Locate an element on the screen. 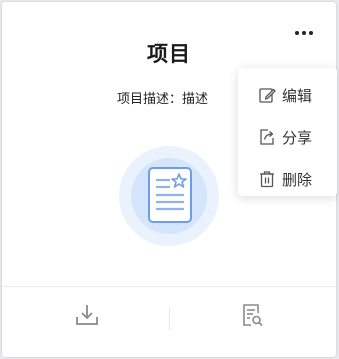 The width and height of the screenshot is (339, 359). document-illustration-icon is located at coordinates (169, 196).